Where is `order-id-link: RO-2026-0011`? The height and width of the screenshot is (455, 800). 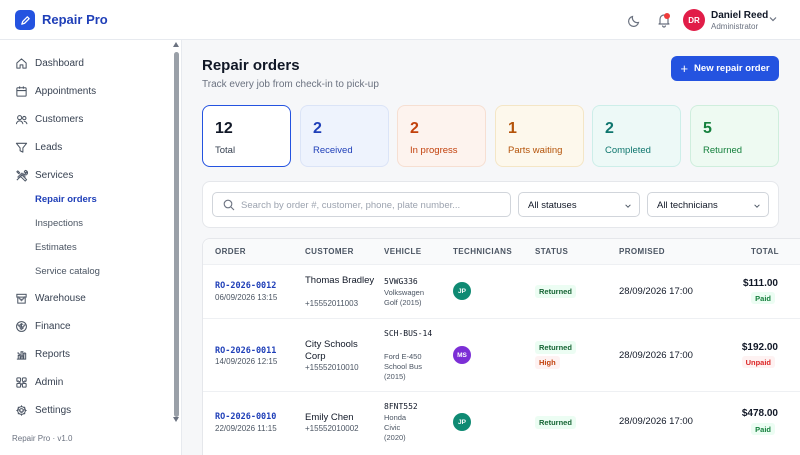
order-id-link: RO-2026-0011 is located at coordinates (245, 351).